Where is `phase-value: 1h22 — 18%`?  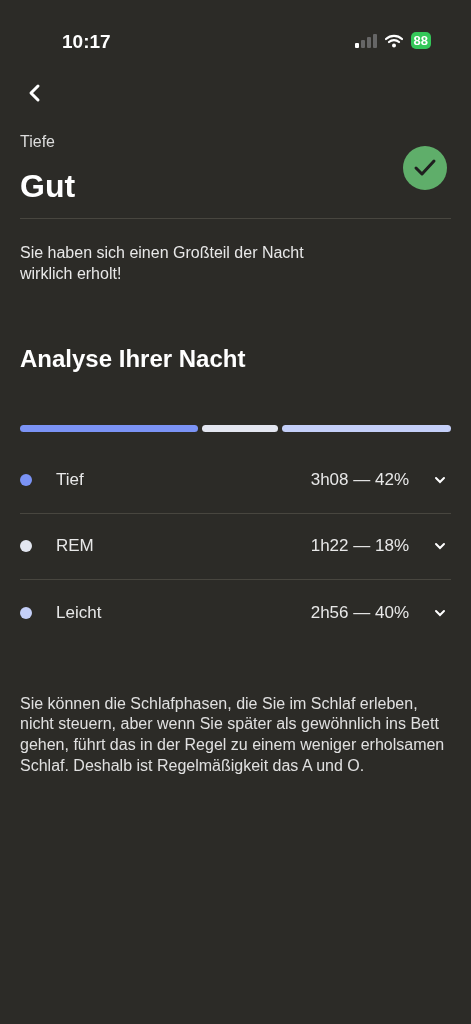
phase-value: 1h22 — 18% is located at coordinates (359, 546).